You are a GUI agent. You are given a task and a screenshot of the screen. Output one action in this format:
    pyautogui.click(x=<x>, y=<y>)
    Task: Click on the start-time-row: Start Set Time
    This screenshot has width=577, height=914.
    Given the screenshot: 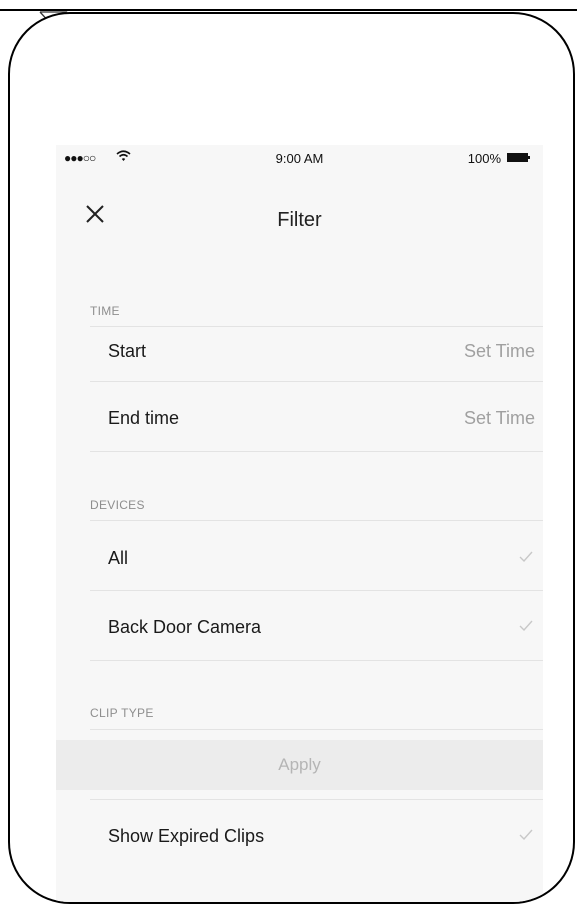 What is the action you would take?
    pyautogui.click(x=316, y=351)
    